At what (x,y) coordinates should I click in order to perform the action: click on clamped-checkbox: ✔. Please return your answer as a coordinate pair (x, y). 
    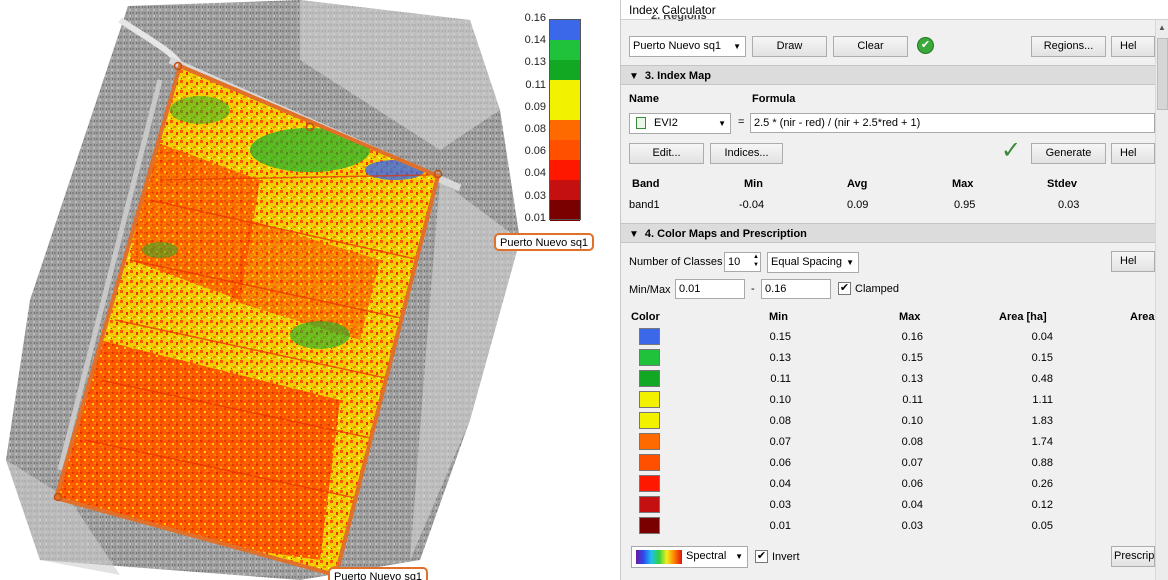
    Looking at the image, I should click on (844, 288).